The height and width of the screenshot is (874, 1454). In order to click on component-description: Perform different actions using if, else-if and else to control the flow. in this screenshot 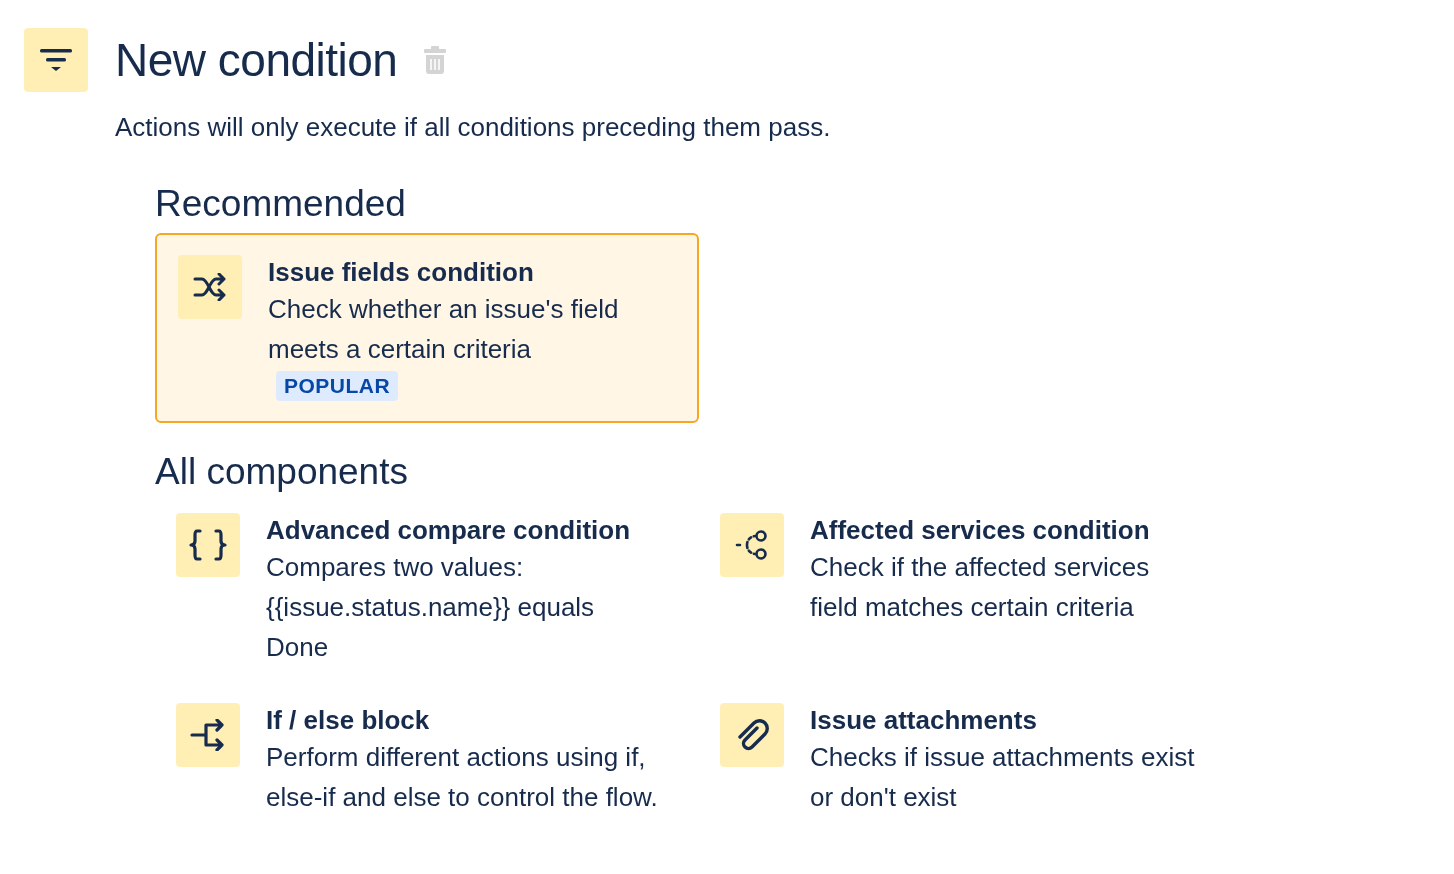, I will do `click(462, 777)`.